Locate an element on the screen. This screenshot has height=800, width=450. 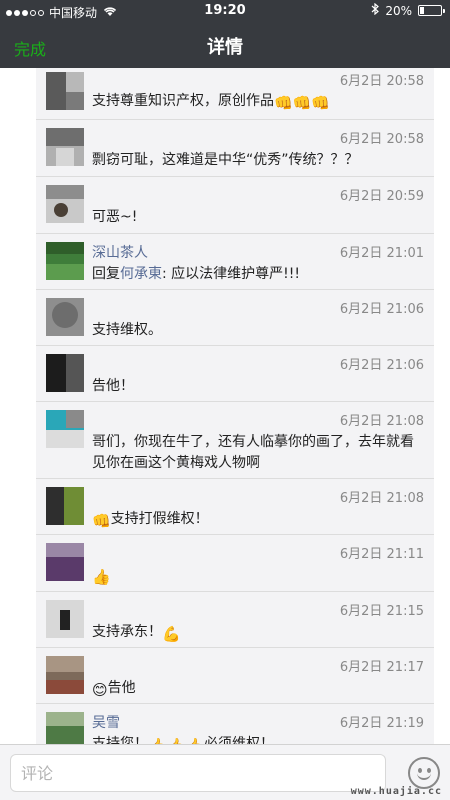
comment-item: 6月2日 21:08 👊支持打假维权！ is located at coordinates (235, 506).